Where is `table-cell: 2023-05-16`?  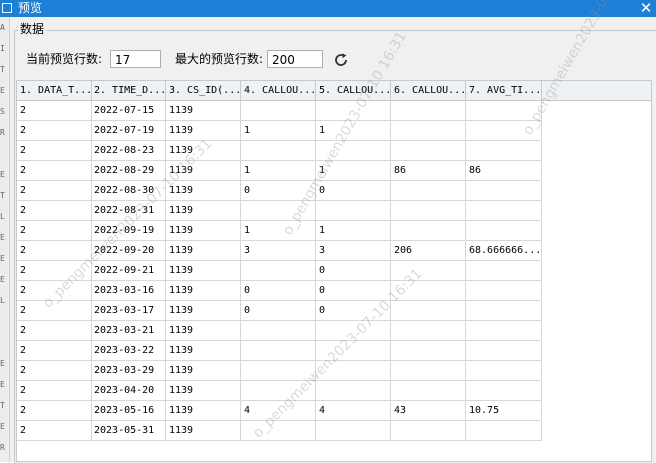
table-cell: 2023-05-16 is located at coordinates (128, 410).